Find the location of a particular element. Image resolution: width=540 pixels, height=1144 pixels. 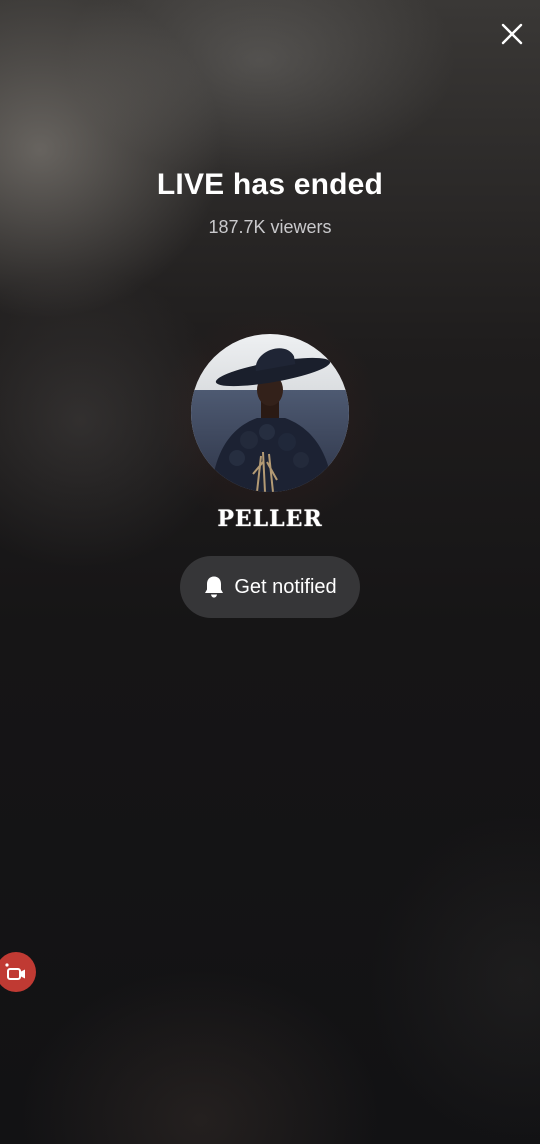

avatar is located at coordinates (270, 413).